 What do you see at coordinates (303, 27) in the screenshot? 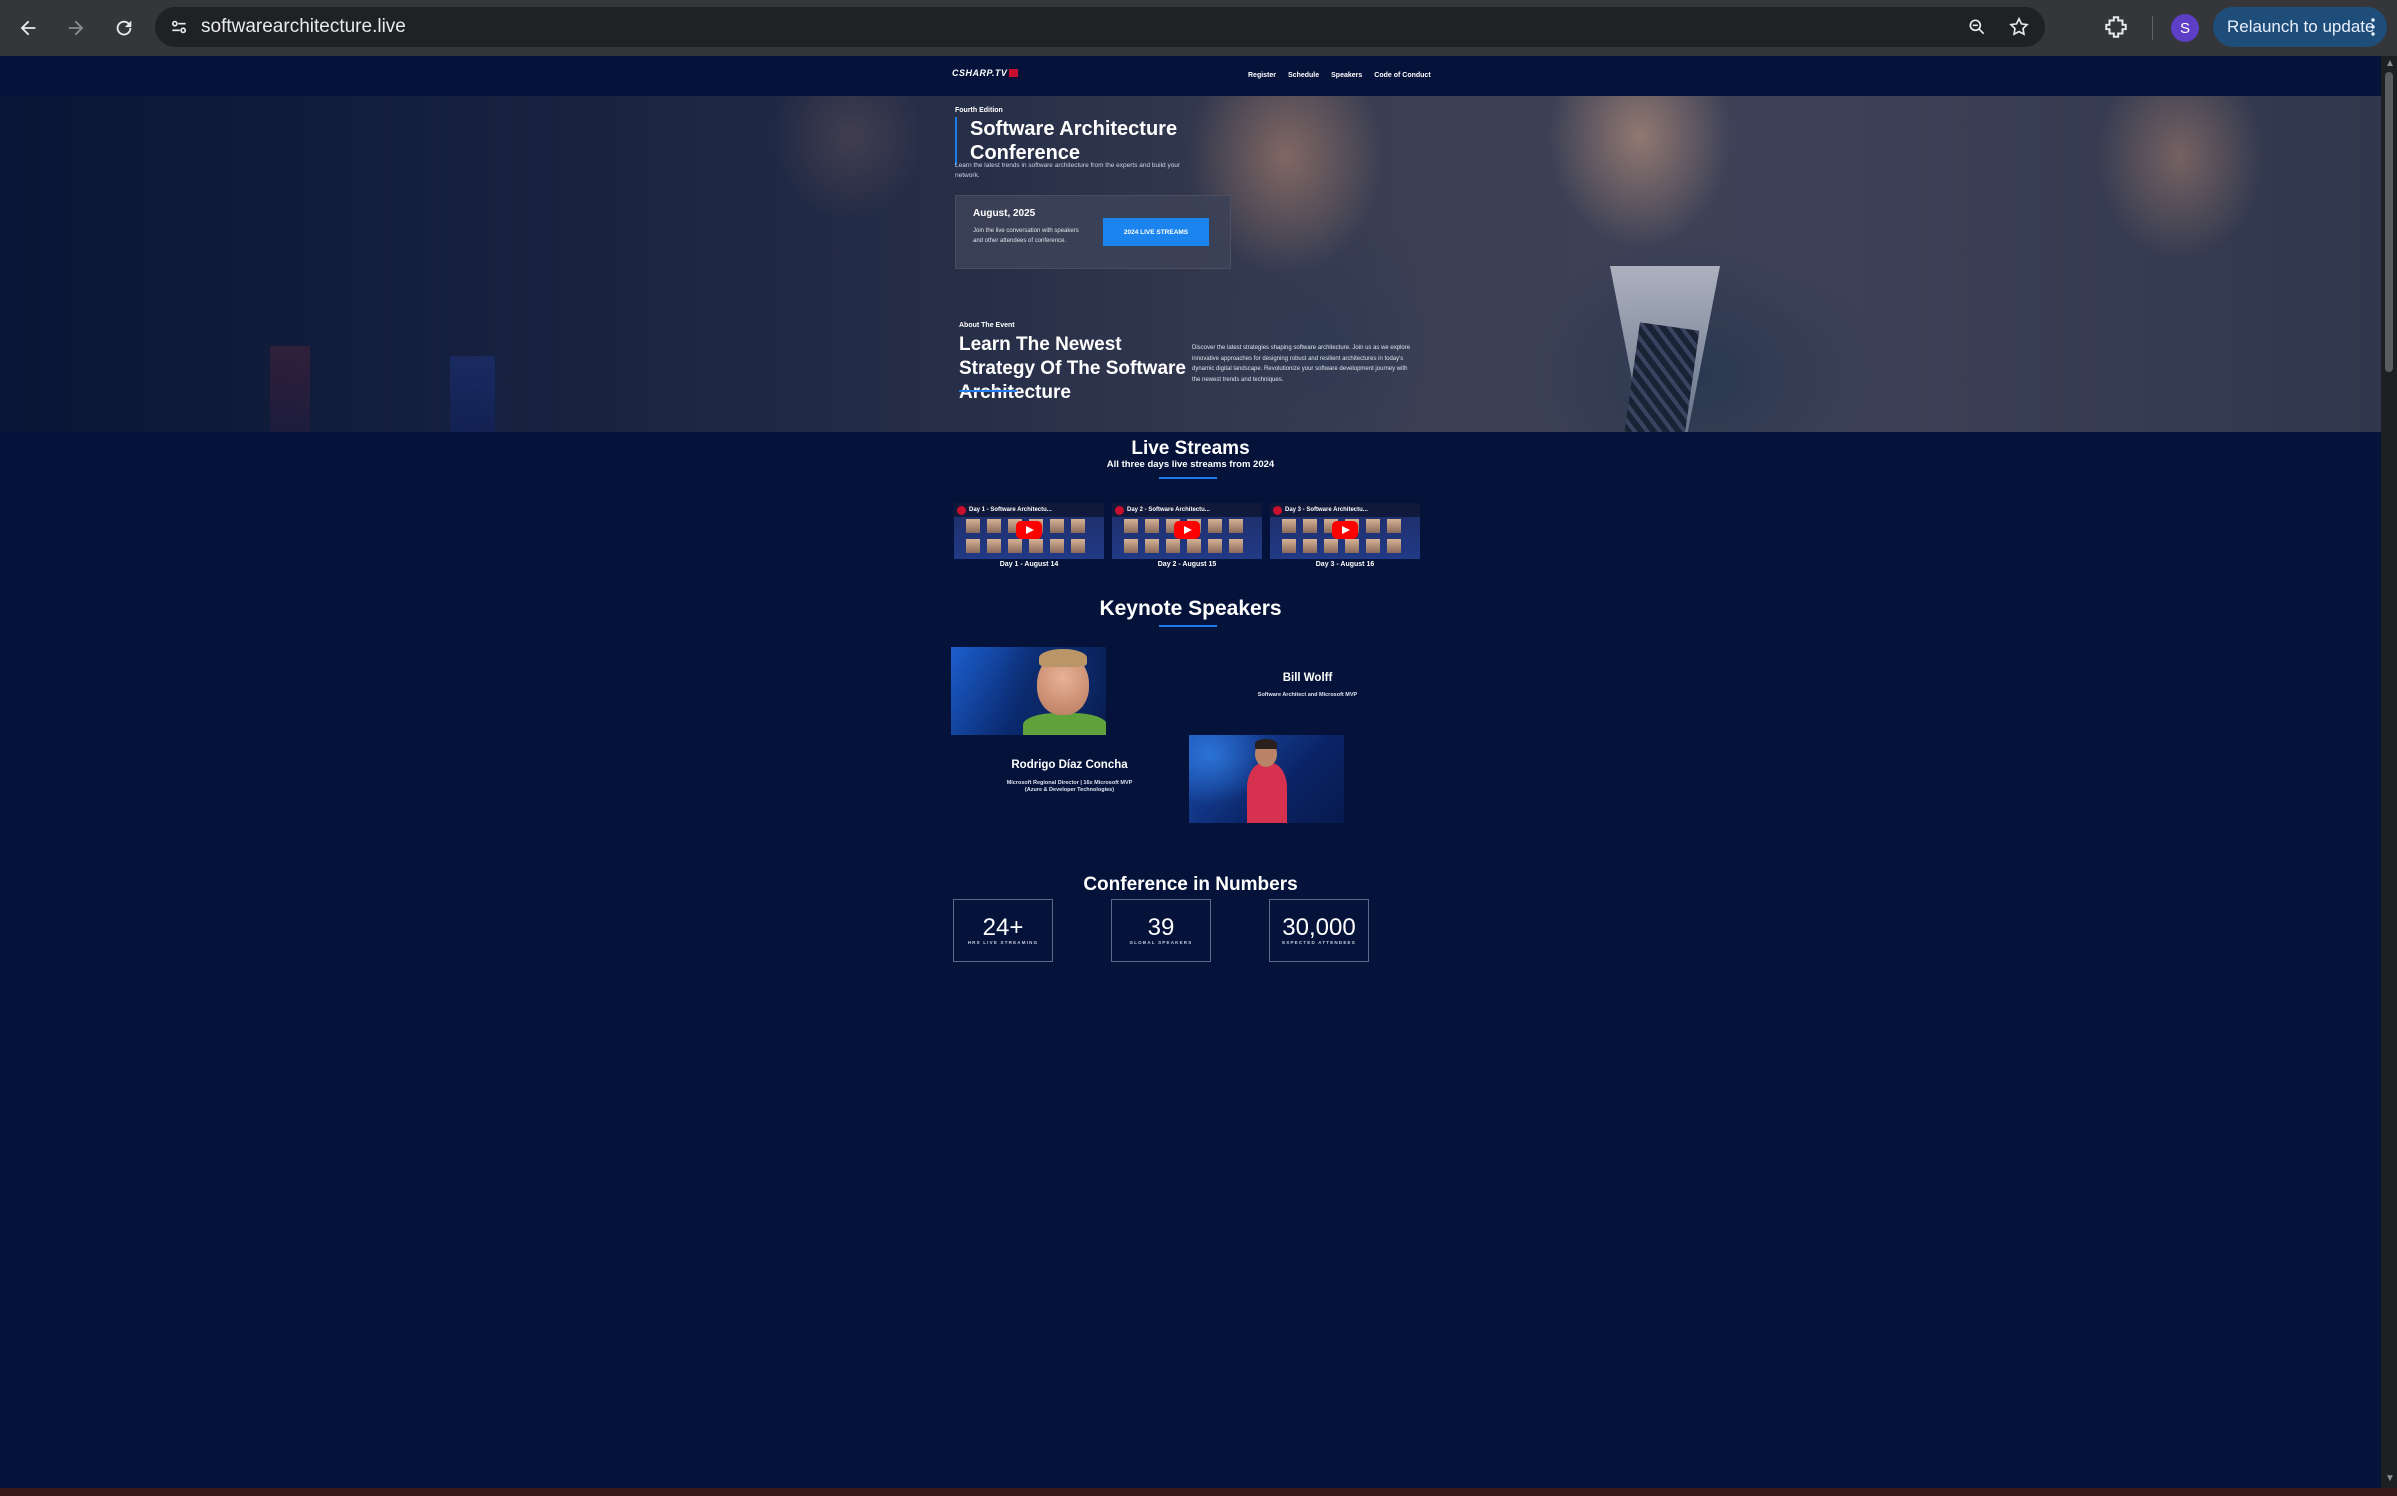
I see `url-text: softwarearchitecture.live` at bounding box center [303, 27].